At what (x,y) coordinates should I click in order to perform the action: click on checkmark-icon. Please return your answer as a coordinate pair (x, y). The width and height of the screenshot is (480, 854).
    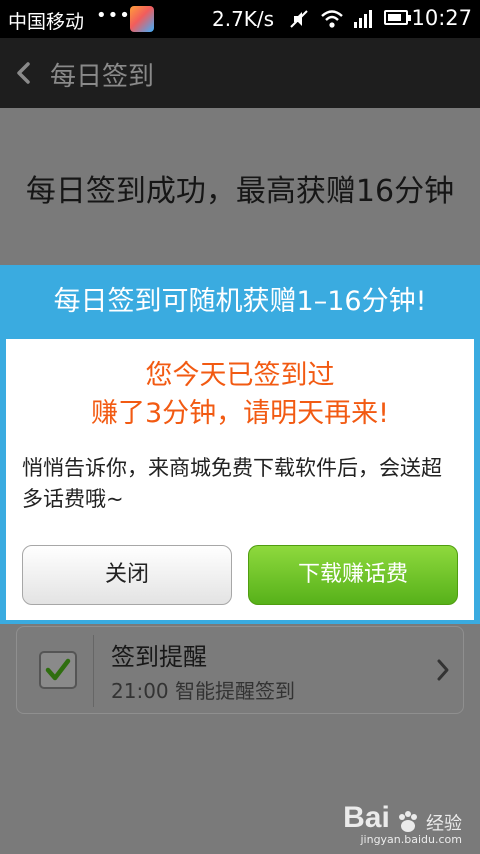
    Looking at the image, I should click on (58, 669).